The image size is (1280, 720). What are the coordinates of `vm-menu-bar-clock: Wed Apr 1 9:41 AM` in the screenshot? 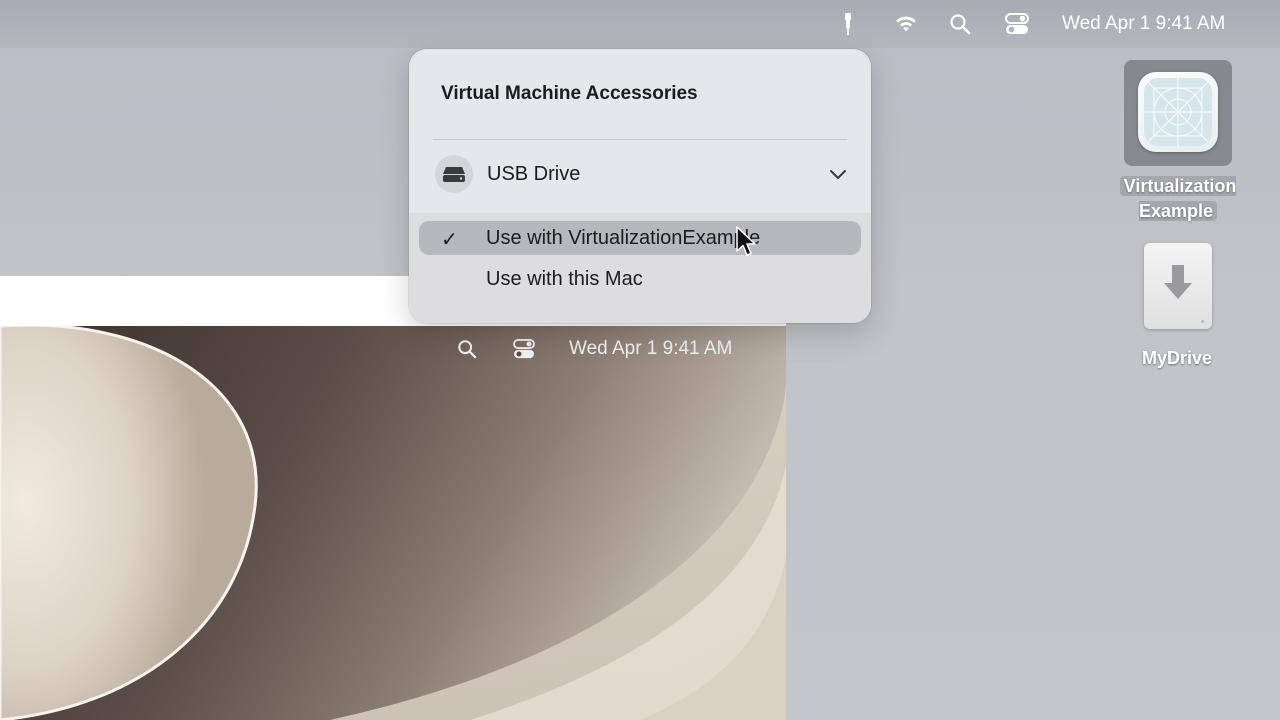 It's located at (650, 349).